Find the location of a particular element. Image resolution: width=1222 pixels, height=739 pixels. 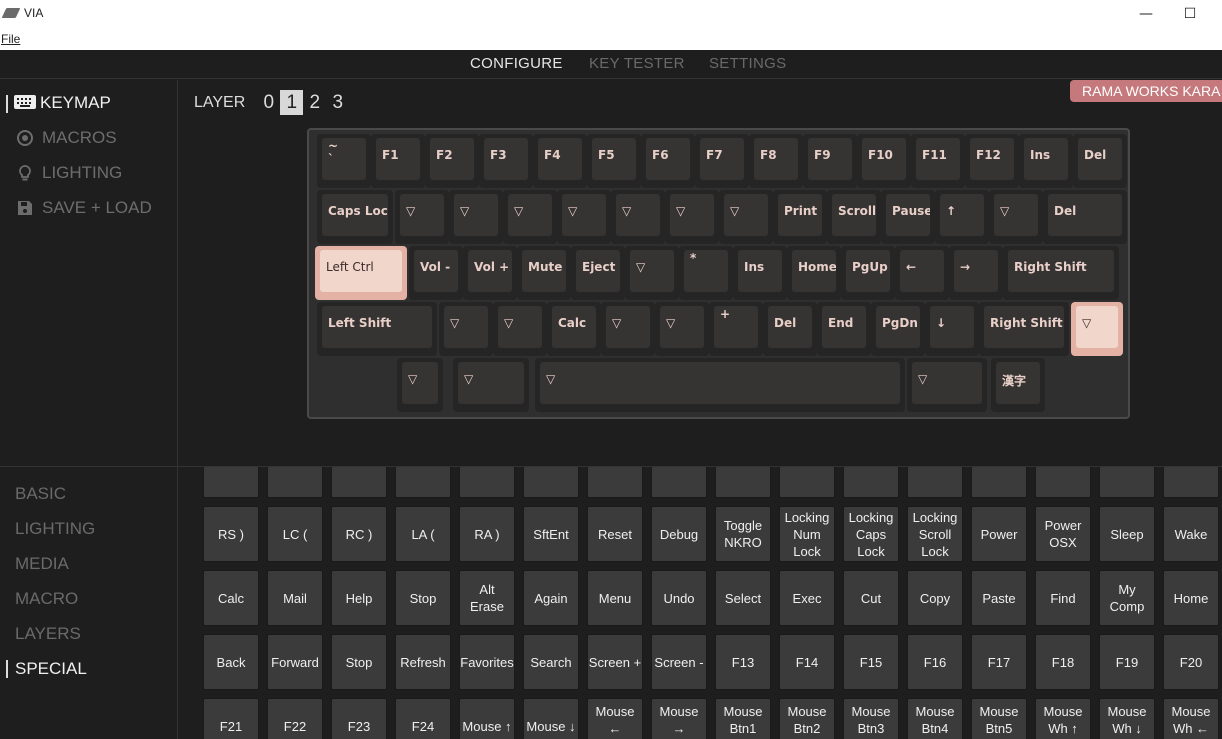

sidebar-item-keymap: KEYMAP is located at coordinates (62, 103).